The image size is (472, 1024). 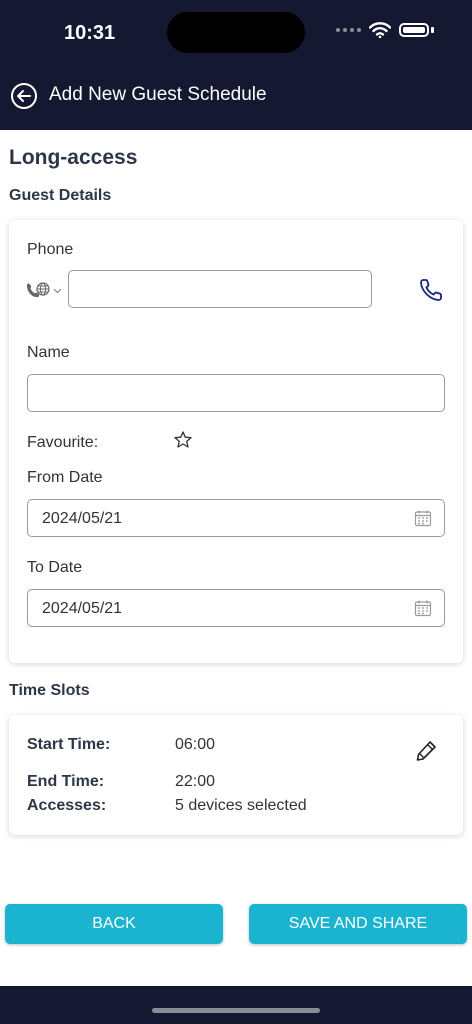 What do you see at coordinates (50, 249) in the screenshot?
I see `phone-label: Phone` at bounding box center [50, 249].